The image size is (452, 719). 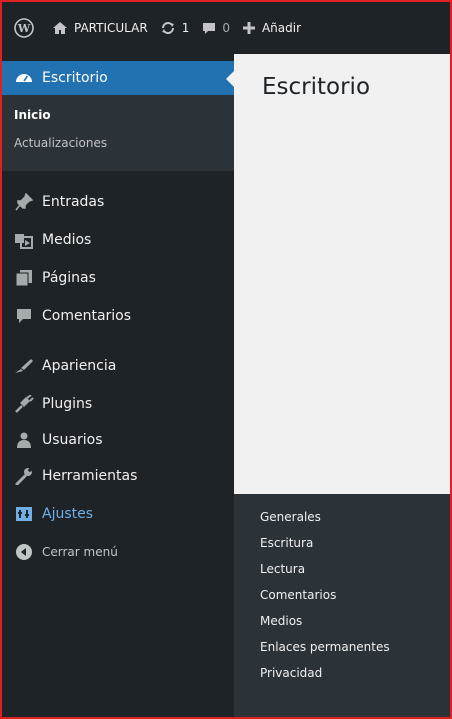 I want to click on menu-herramientas-label: Herramientas, so click(x=90, y=476).